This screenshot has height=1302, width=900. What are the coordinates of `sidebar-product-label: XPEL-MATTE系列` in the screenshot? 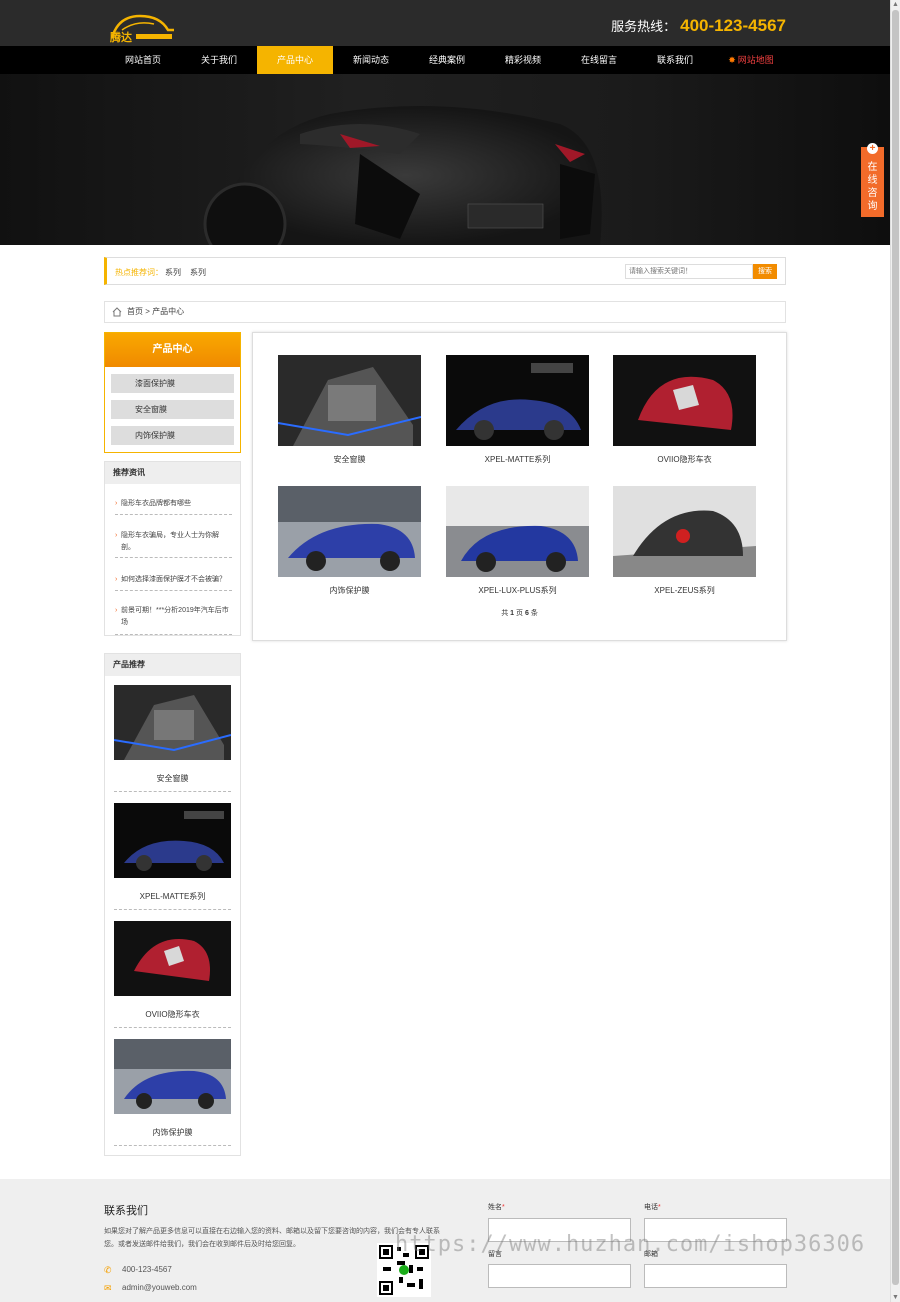 It's located at (172, 896).